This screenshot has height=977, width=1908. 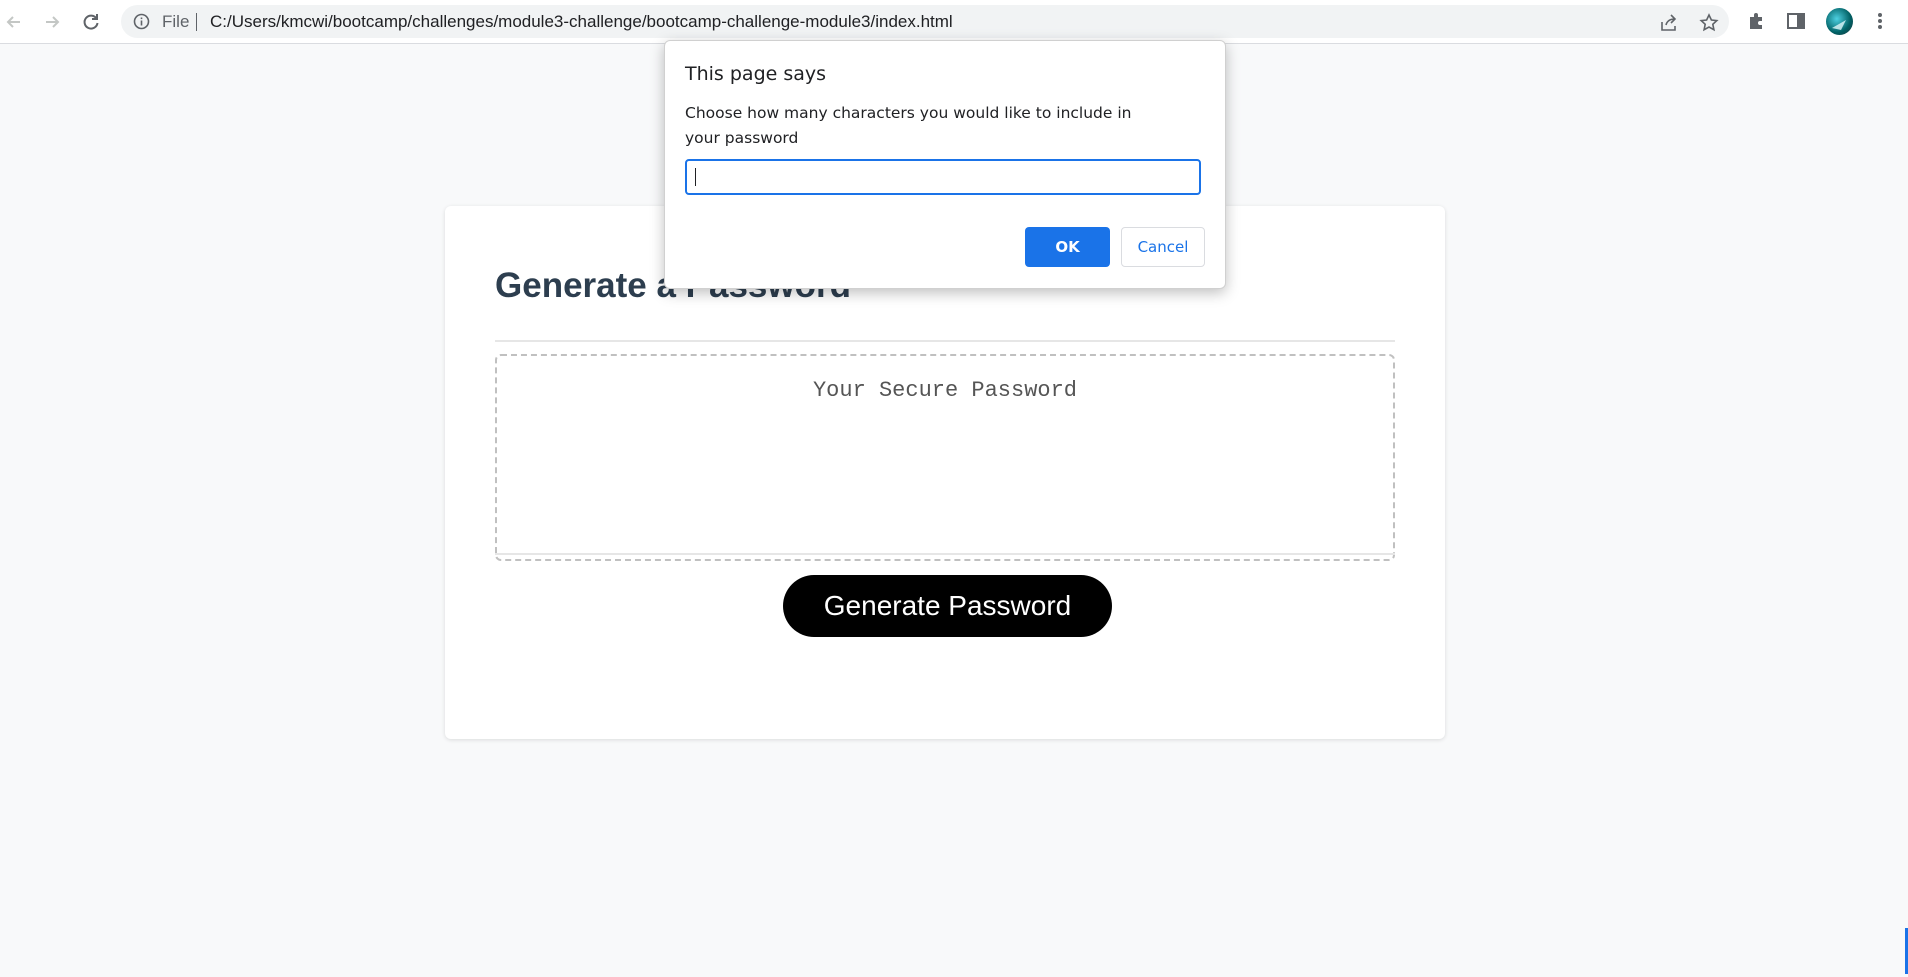 What do you see at coordinates (945, 554) in the screenshot?
I see `divider-bottom` at bounding box center [945, 554].